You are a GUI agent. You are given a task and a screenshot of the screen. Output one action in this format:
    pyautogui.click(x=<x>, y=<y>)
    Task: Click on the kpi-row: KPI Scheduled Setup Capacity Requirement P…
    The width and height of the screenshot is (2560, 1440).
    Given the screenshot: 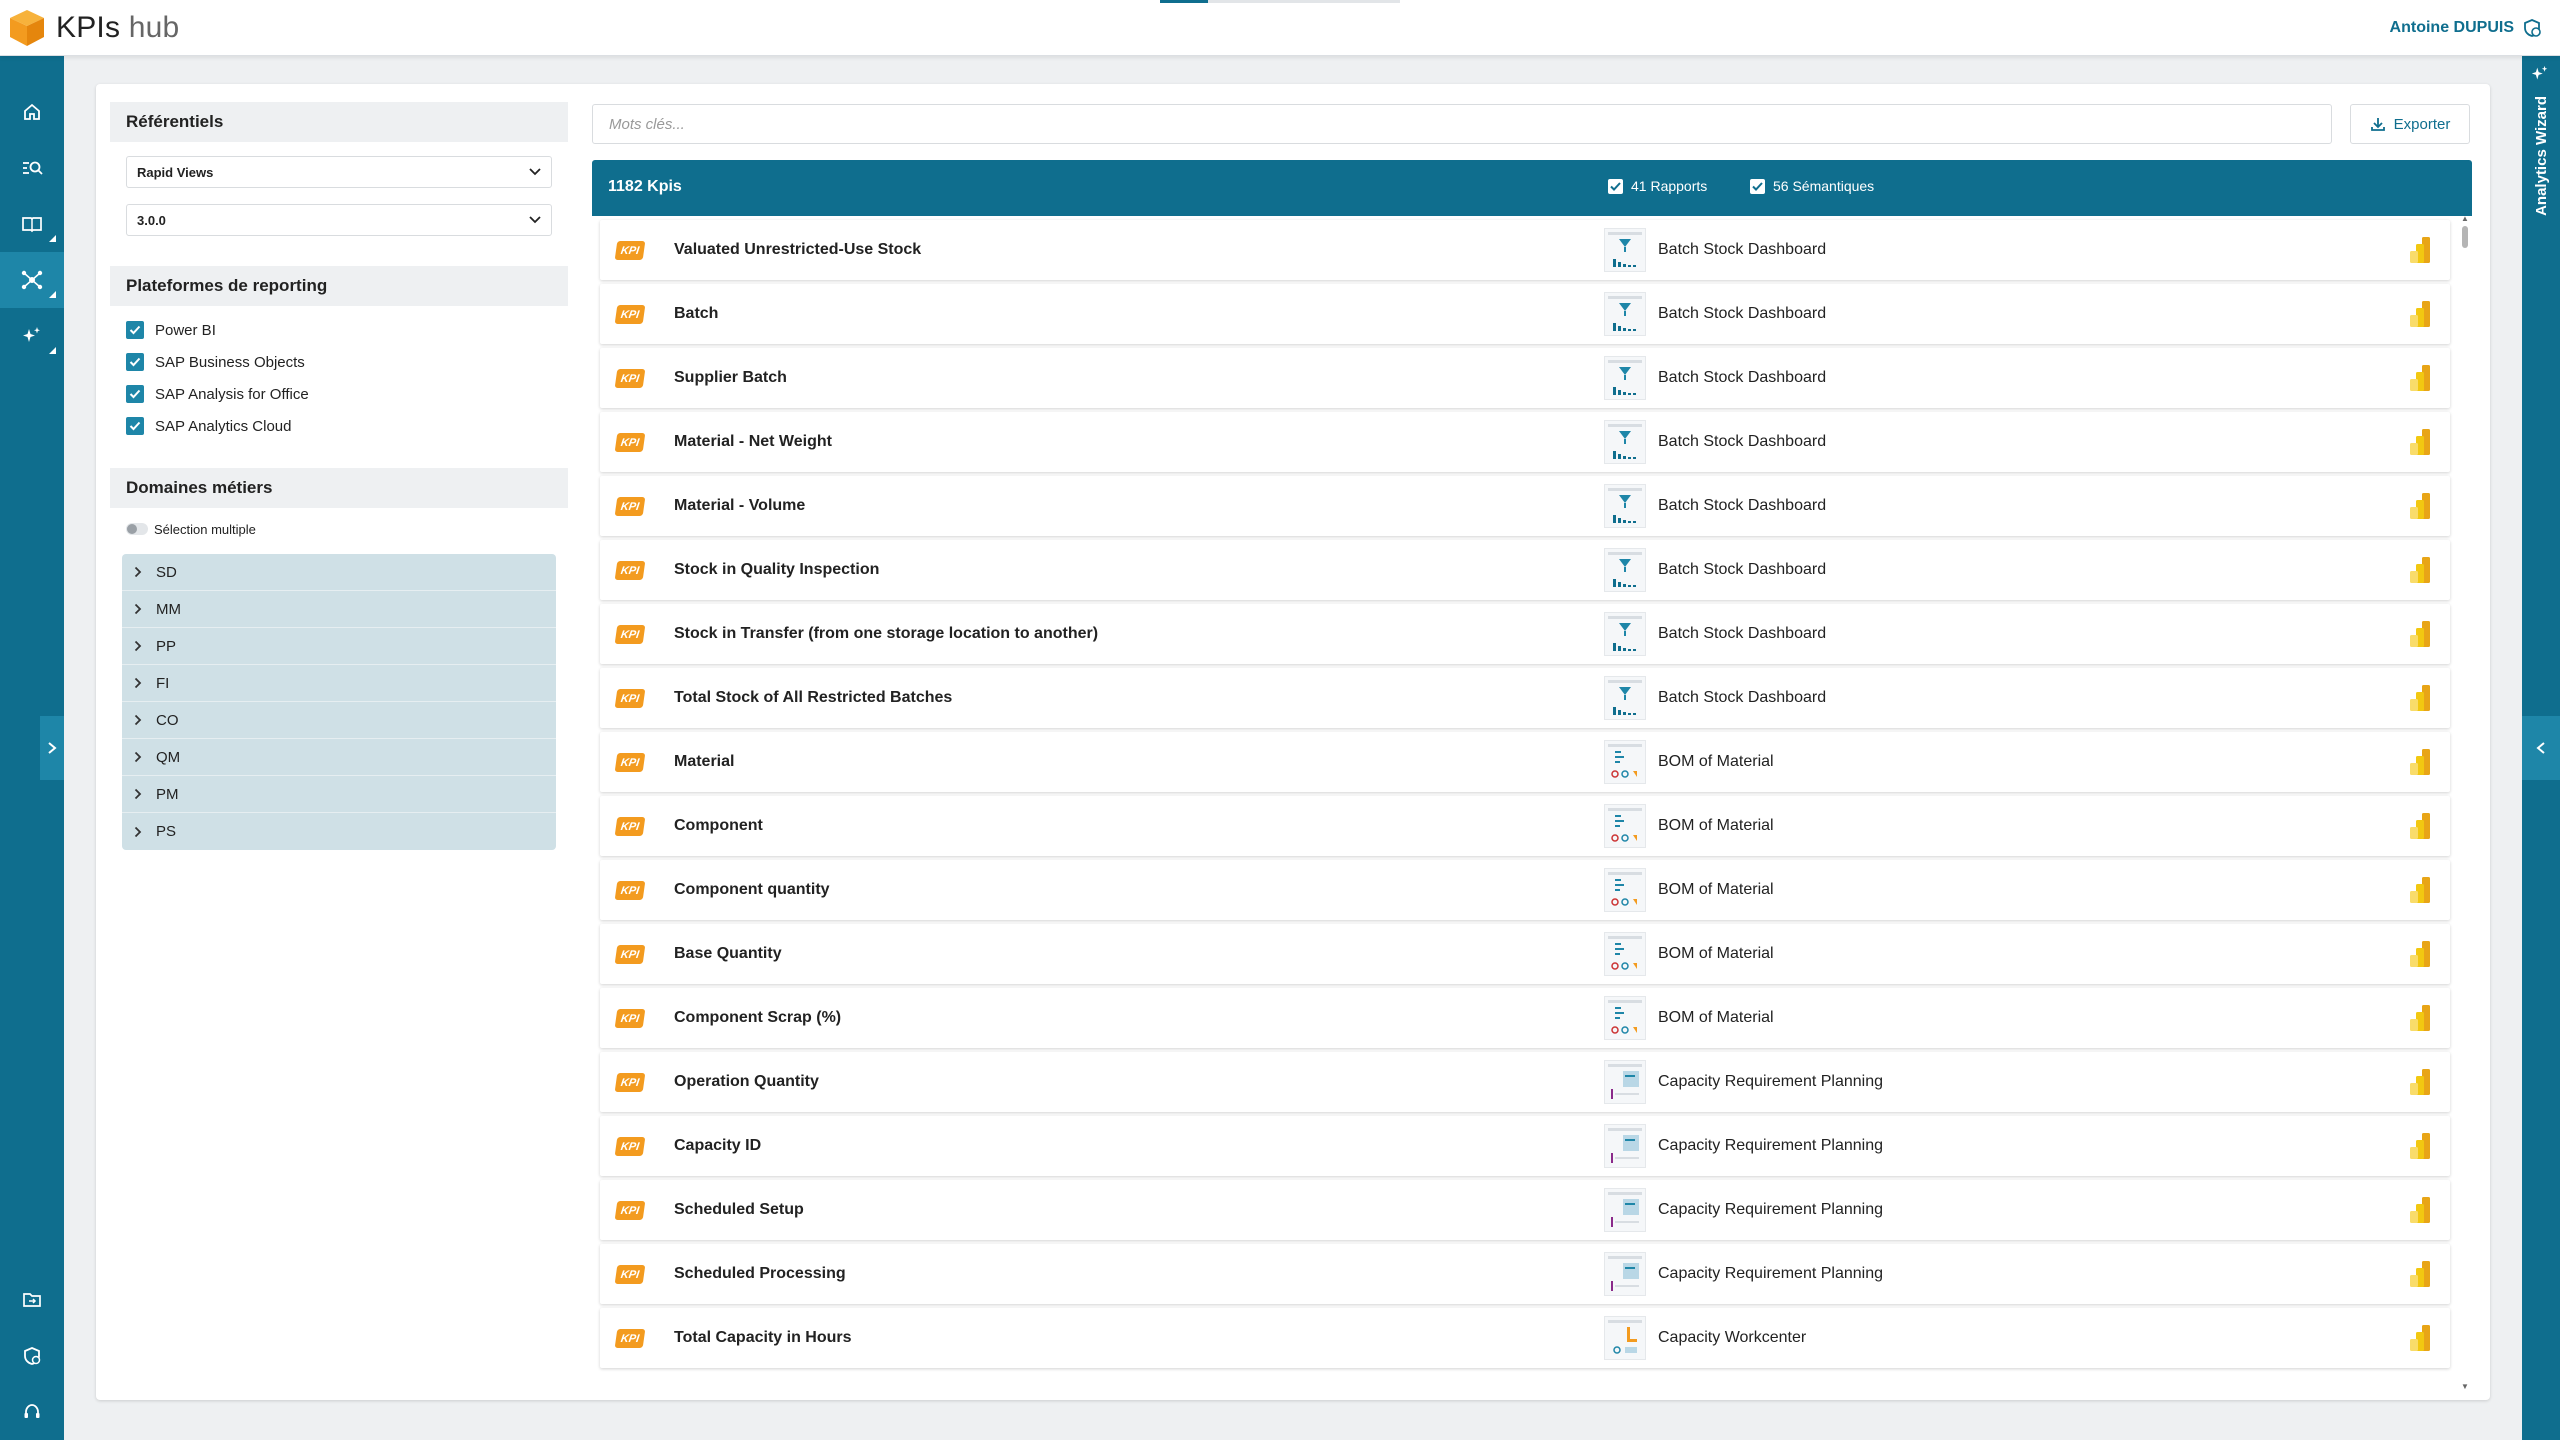 What is the action you would take?
    pyautogui.click(x=1525, y=1210)
    